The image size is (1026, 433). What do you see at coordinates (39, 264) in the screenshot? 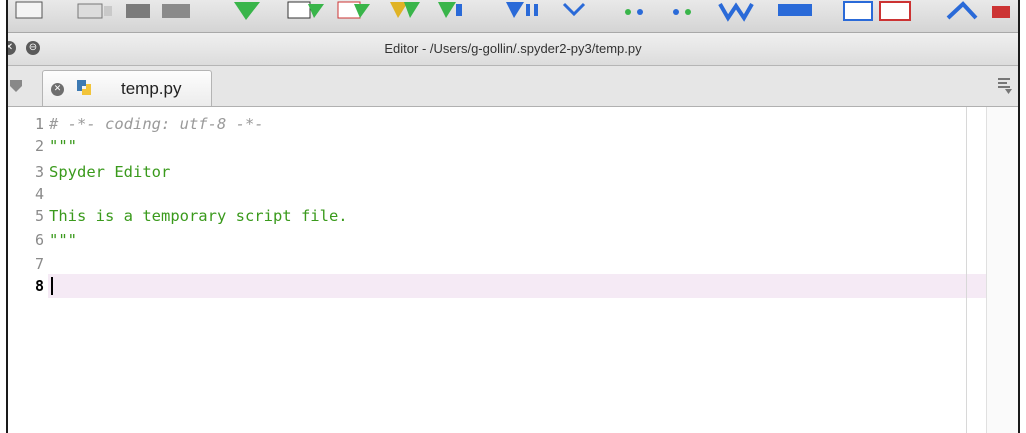
I see `line-number: 7` at bounding box center [39, 264].